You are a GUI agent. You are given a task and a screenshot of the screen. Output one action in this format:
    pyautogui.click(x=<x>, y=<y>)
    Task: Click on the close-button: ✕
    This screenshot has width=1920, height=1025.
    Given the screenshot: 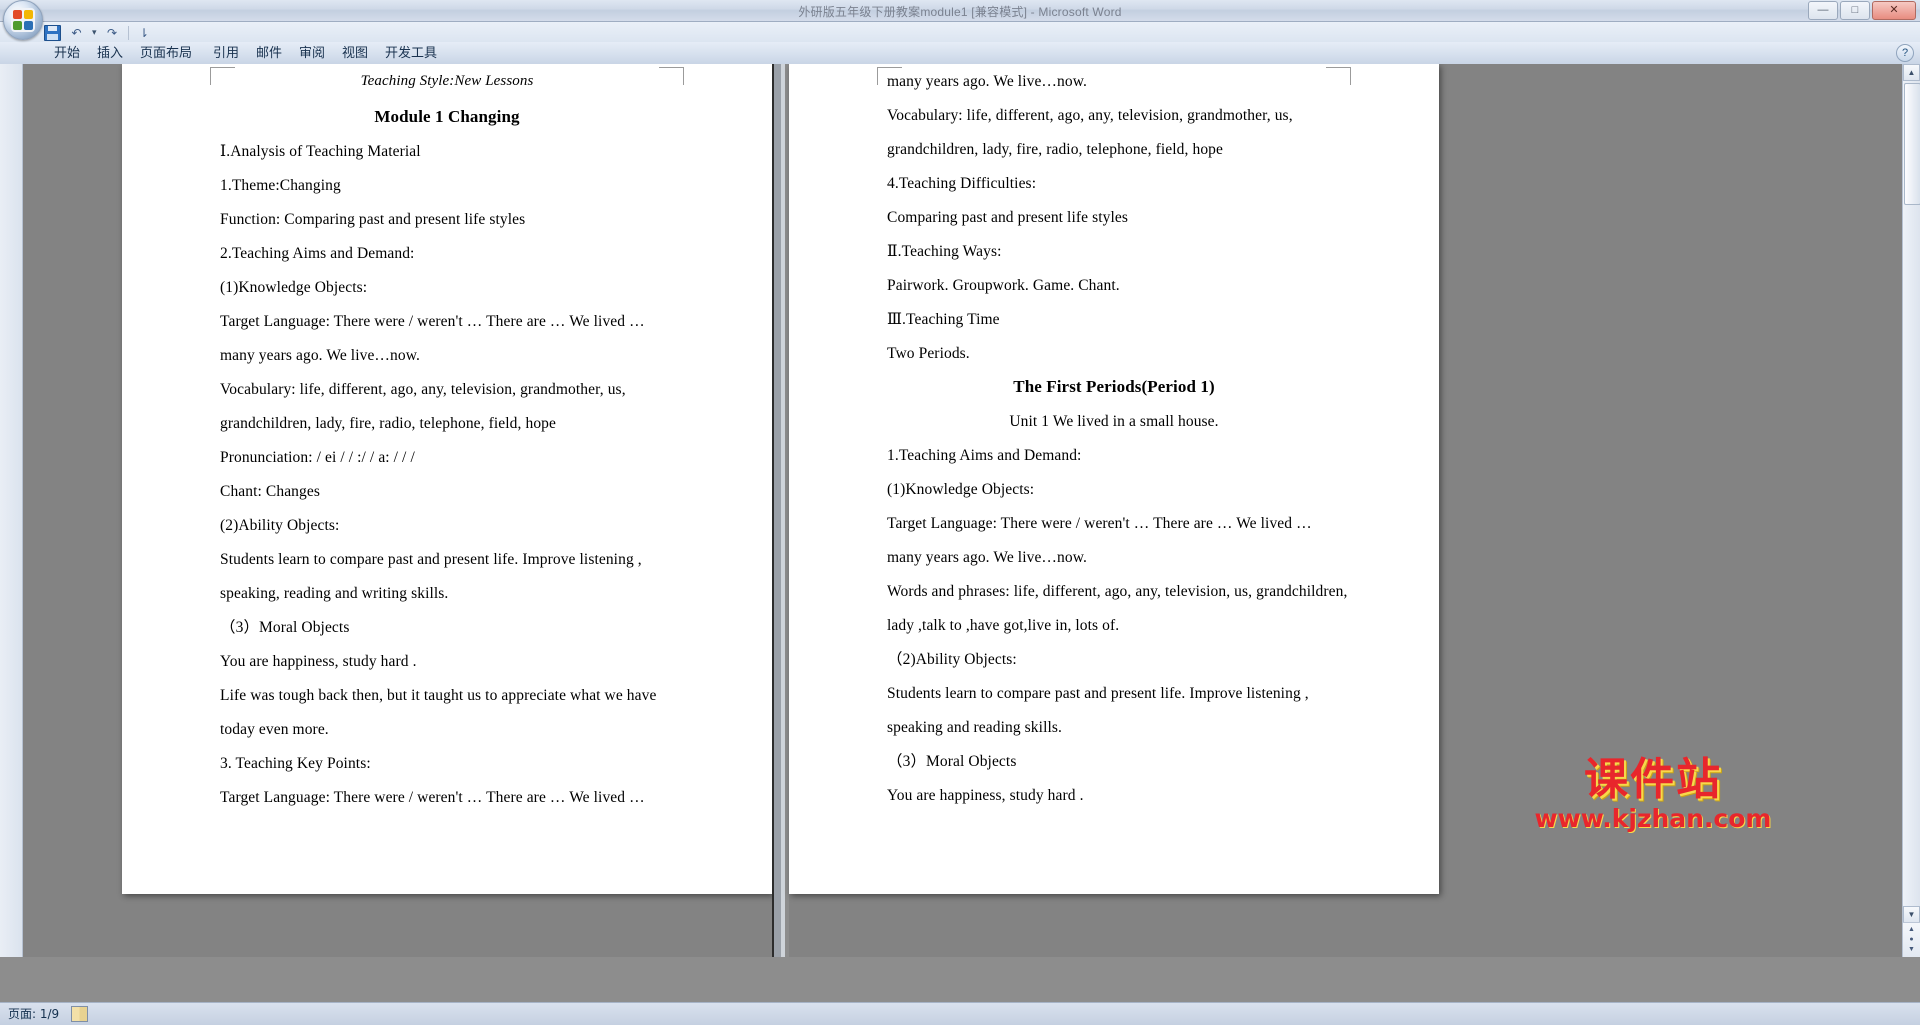 What is the action you would take?
    pyautogui.click(x=1894, y=10)
    